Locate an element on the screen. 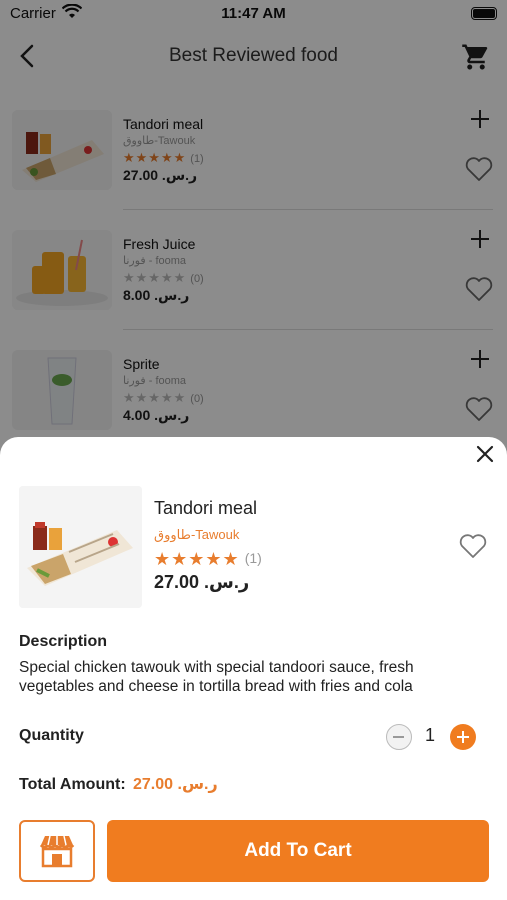 This screenshot has width=507, height=900. total-amount-value: 27.00 .ر.س is located at coordinates (175, 784).